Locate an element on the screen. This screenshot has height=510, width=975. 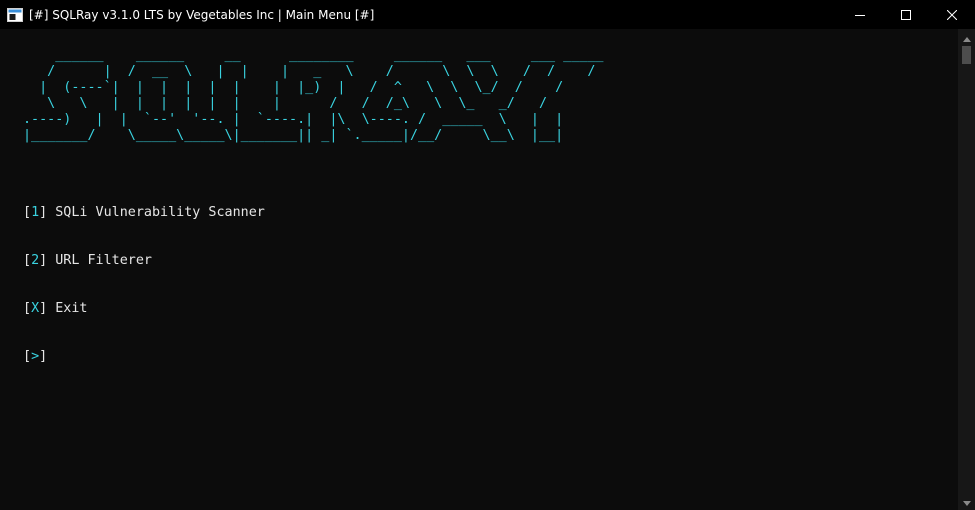
input-prompt: [>] is located at coordinates (144, 357).